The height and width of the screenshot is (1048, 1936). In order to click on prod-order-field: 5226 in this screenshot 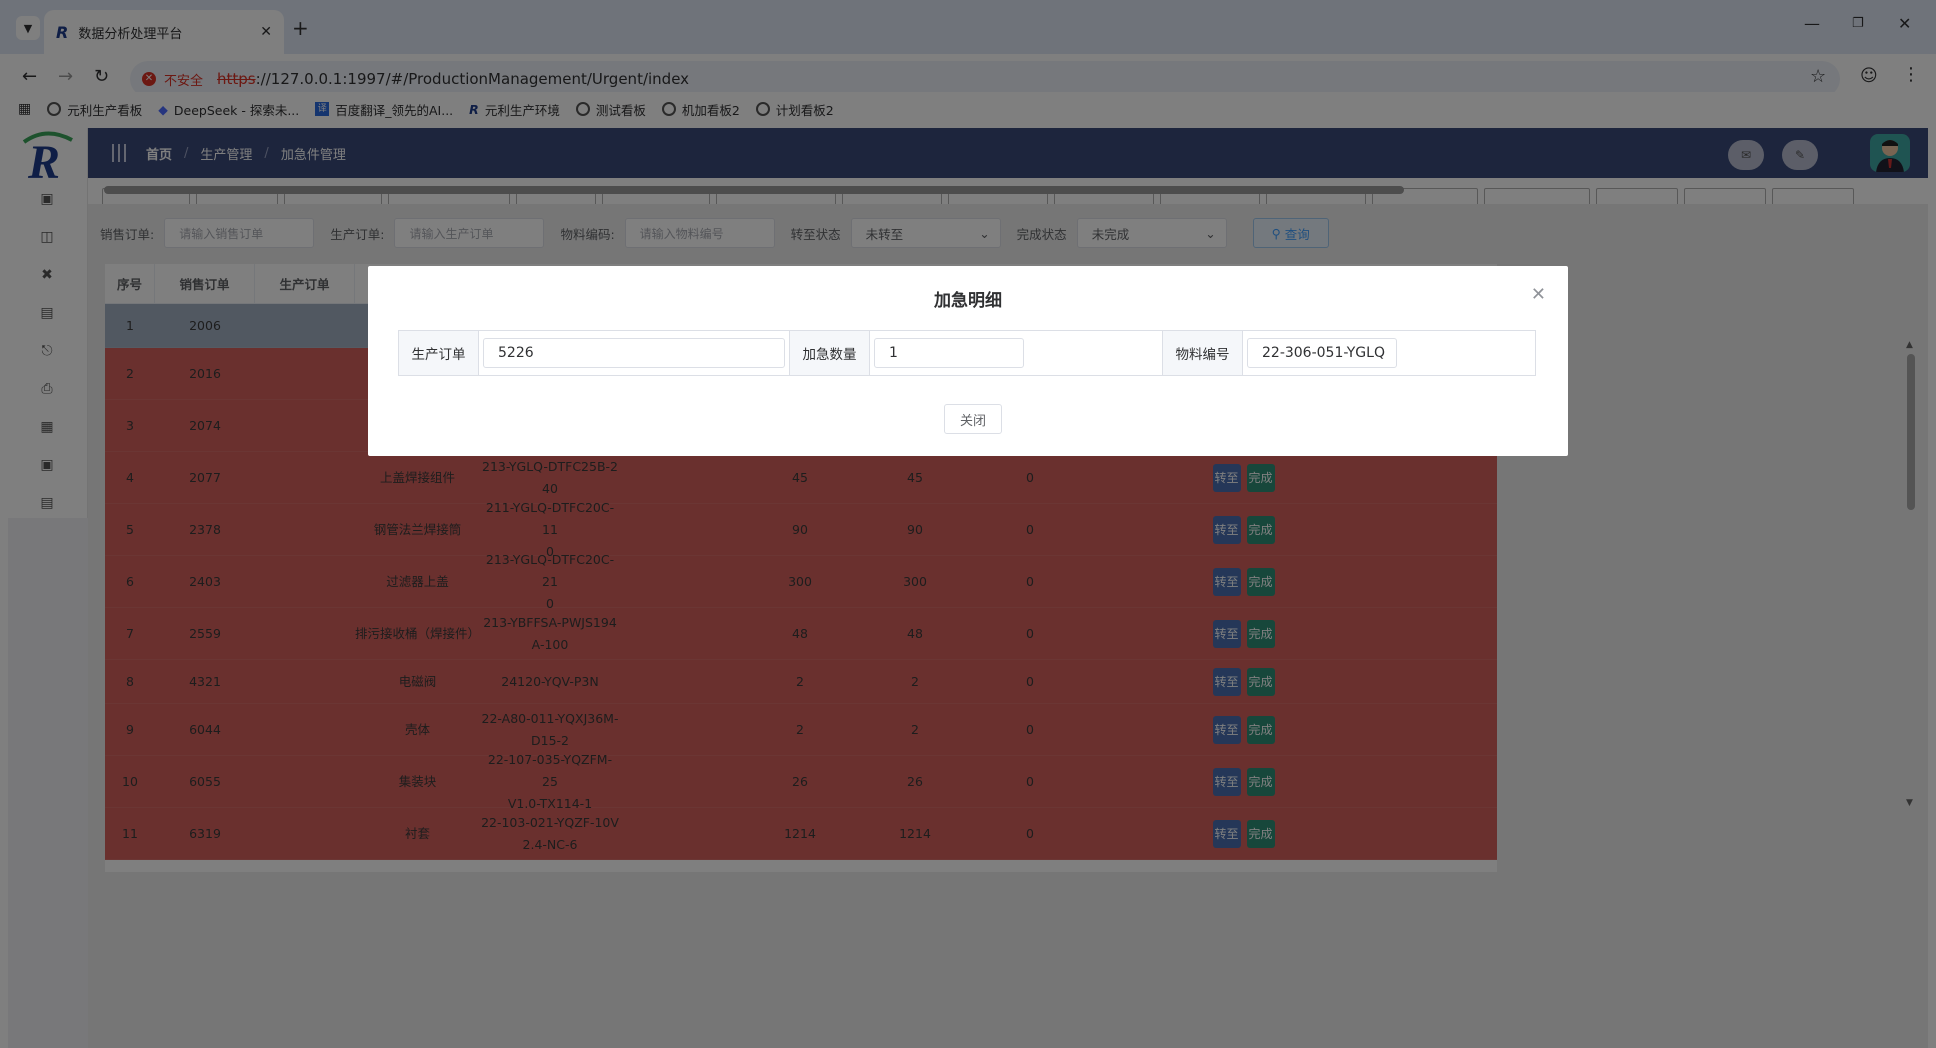, I will do `click(634, 353)`.